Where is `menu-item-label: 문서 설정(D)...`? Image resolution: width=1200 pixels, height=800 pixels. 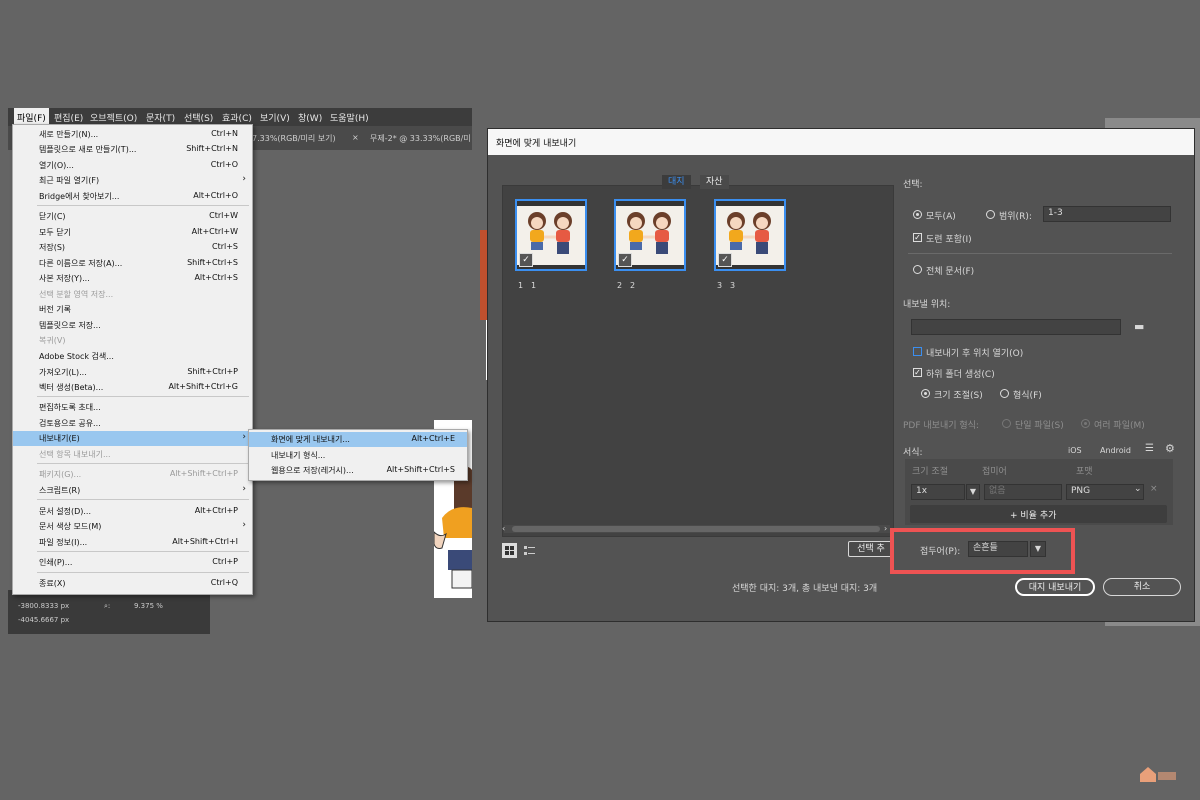
menu-item-label: 문서 설정(D)... is located at coordinates (65, 511).